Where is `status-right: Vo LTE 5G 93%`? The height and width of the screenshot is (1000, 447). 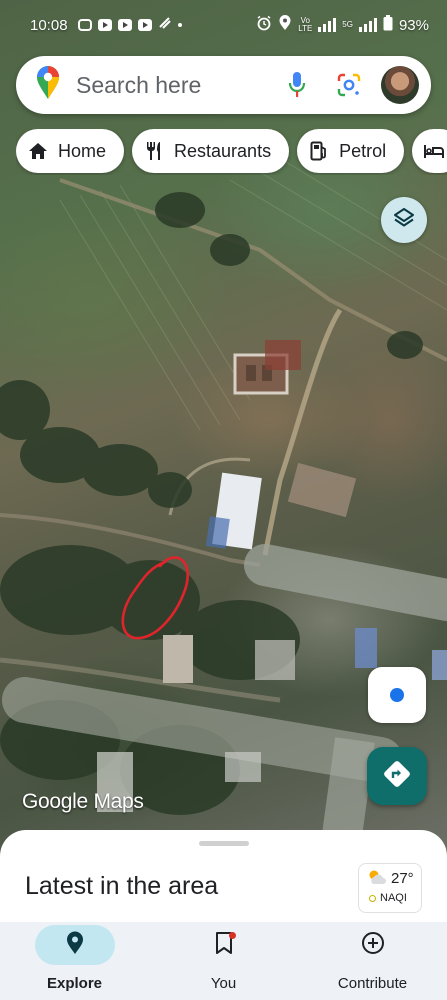
status-right: Vo LTE 5G 93% is located at coordinates (342, 25).